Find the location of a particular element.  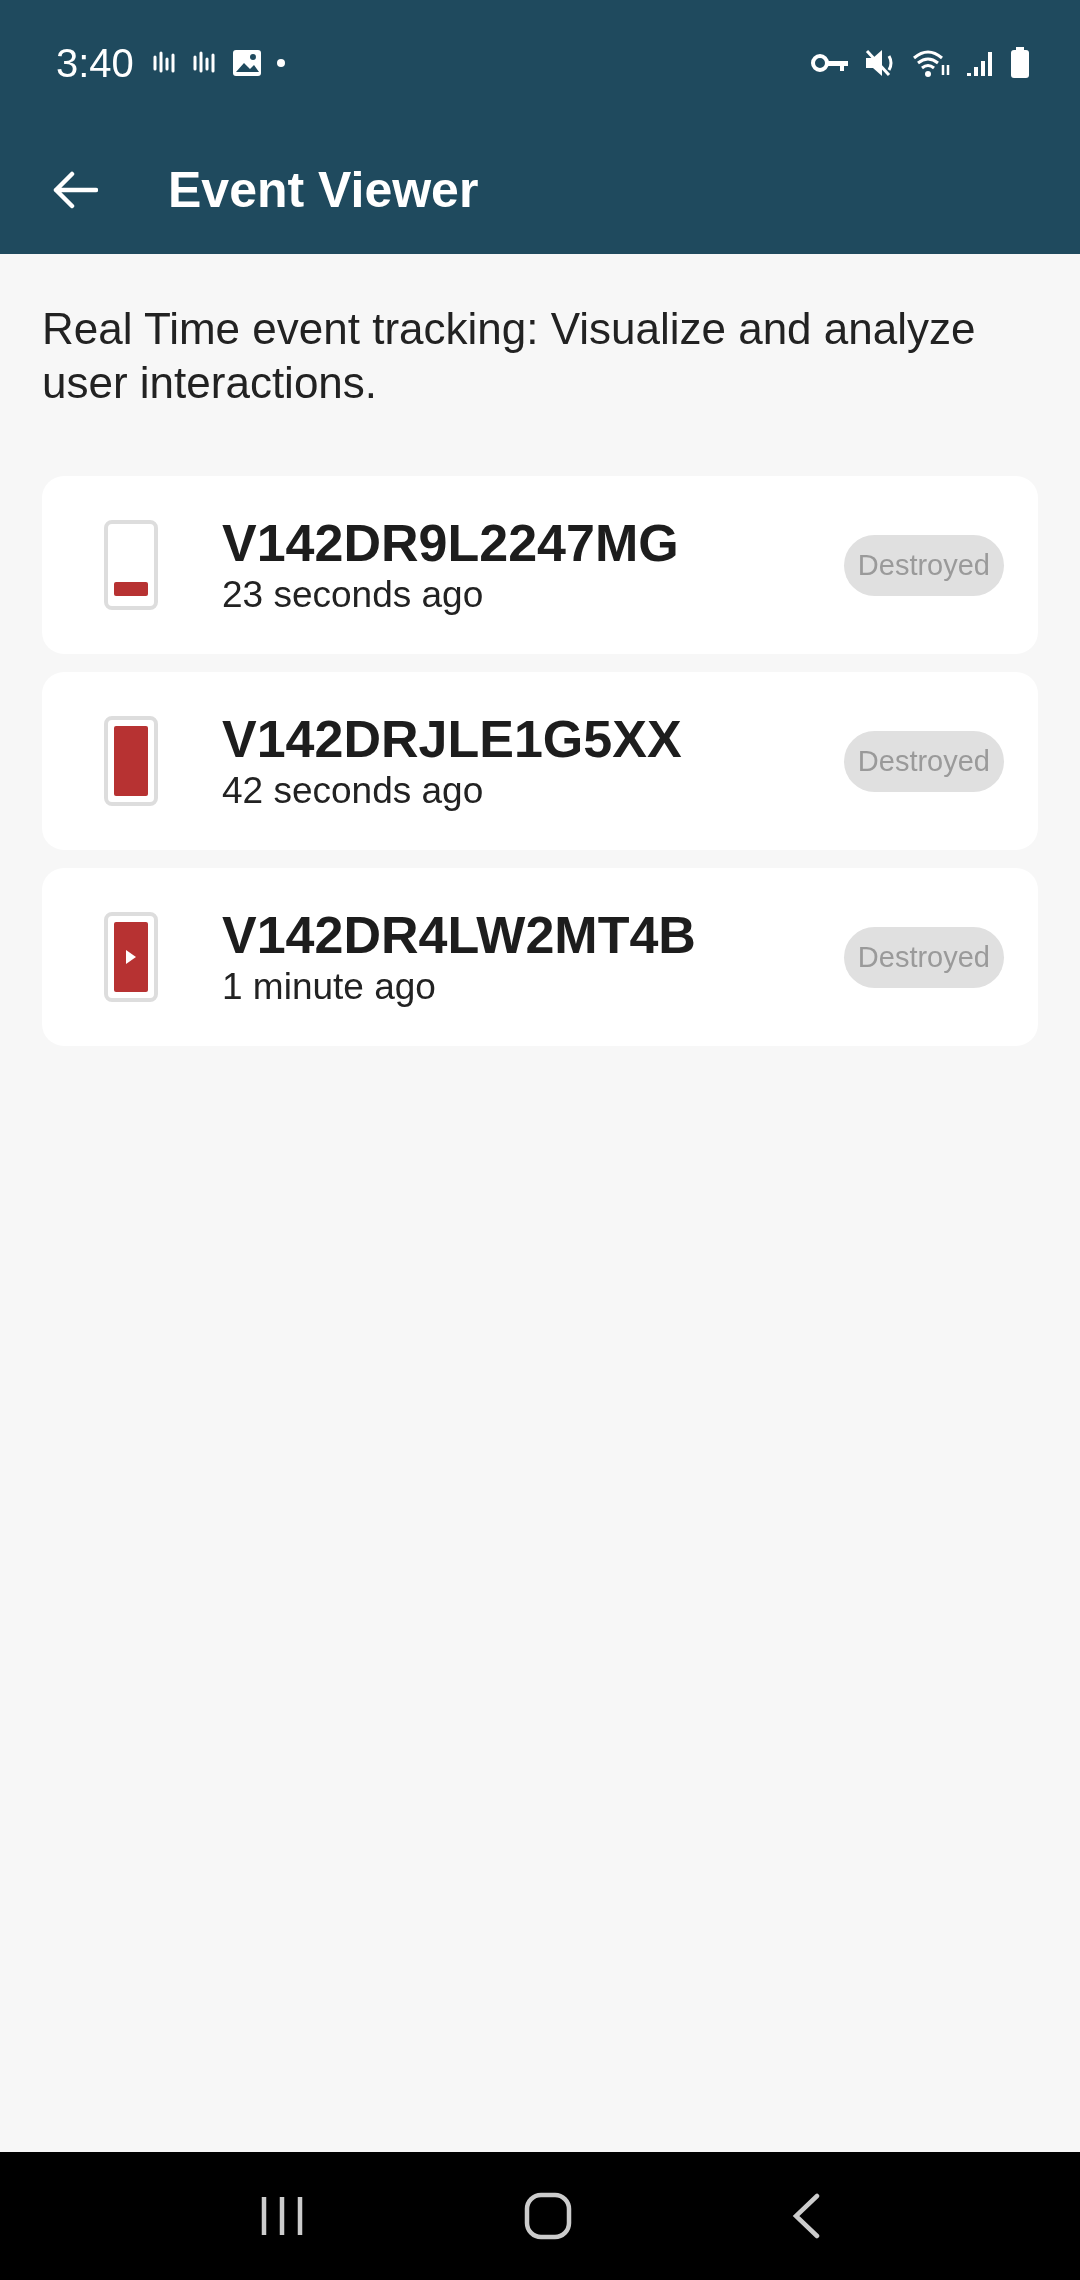

event-card: V142DR4LW2MT4B 1 minute ago Destroyed is located at coordinates (540, 957).